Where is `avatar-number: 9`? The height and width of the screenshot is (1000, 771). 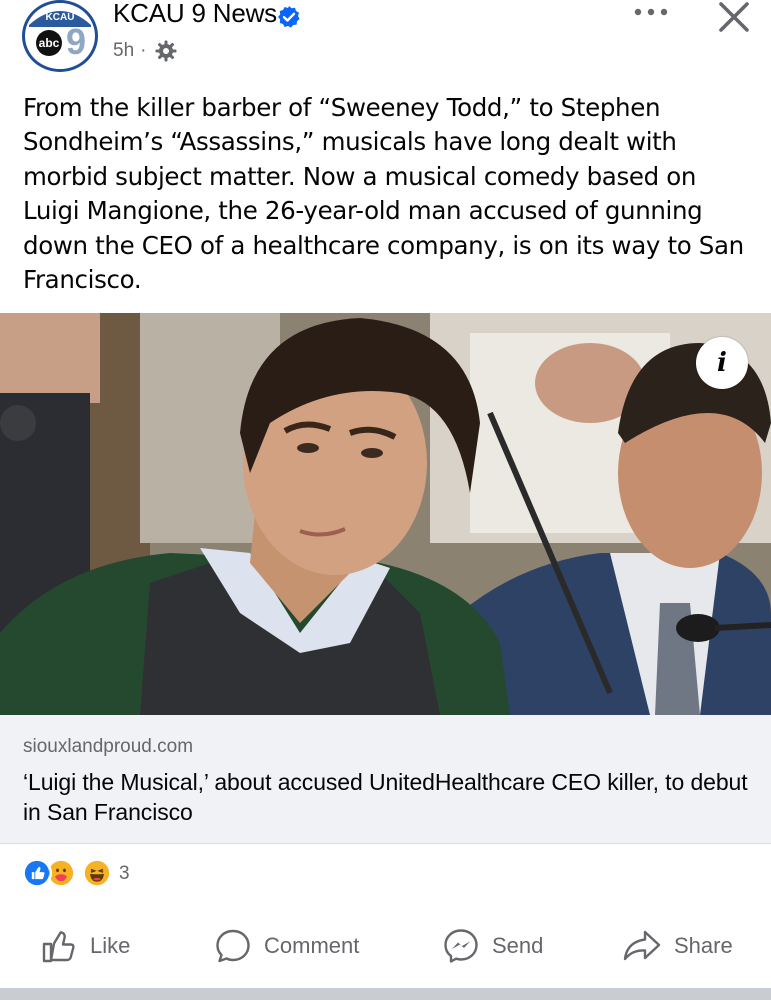
avatar-number: 9 is located at coordinates (76, 41).